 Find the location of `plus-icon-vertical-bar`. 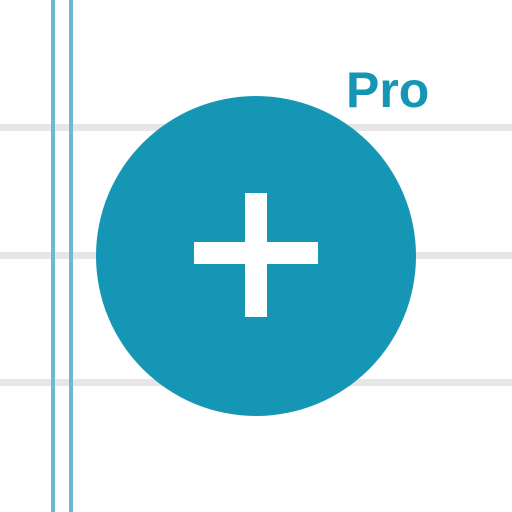

plus-icon-vertical-bar is located at coordinates (256, 255).